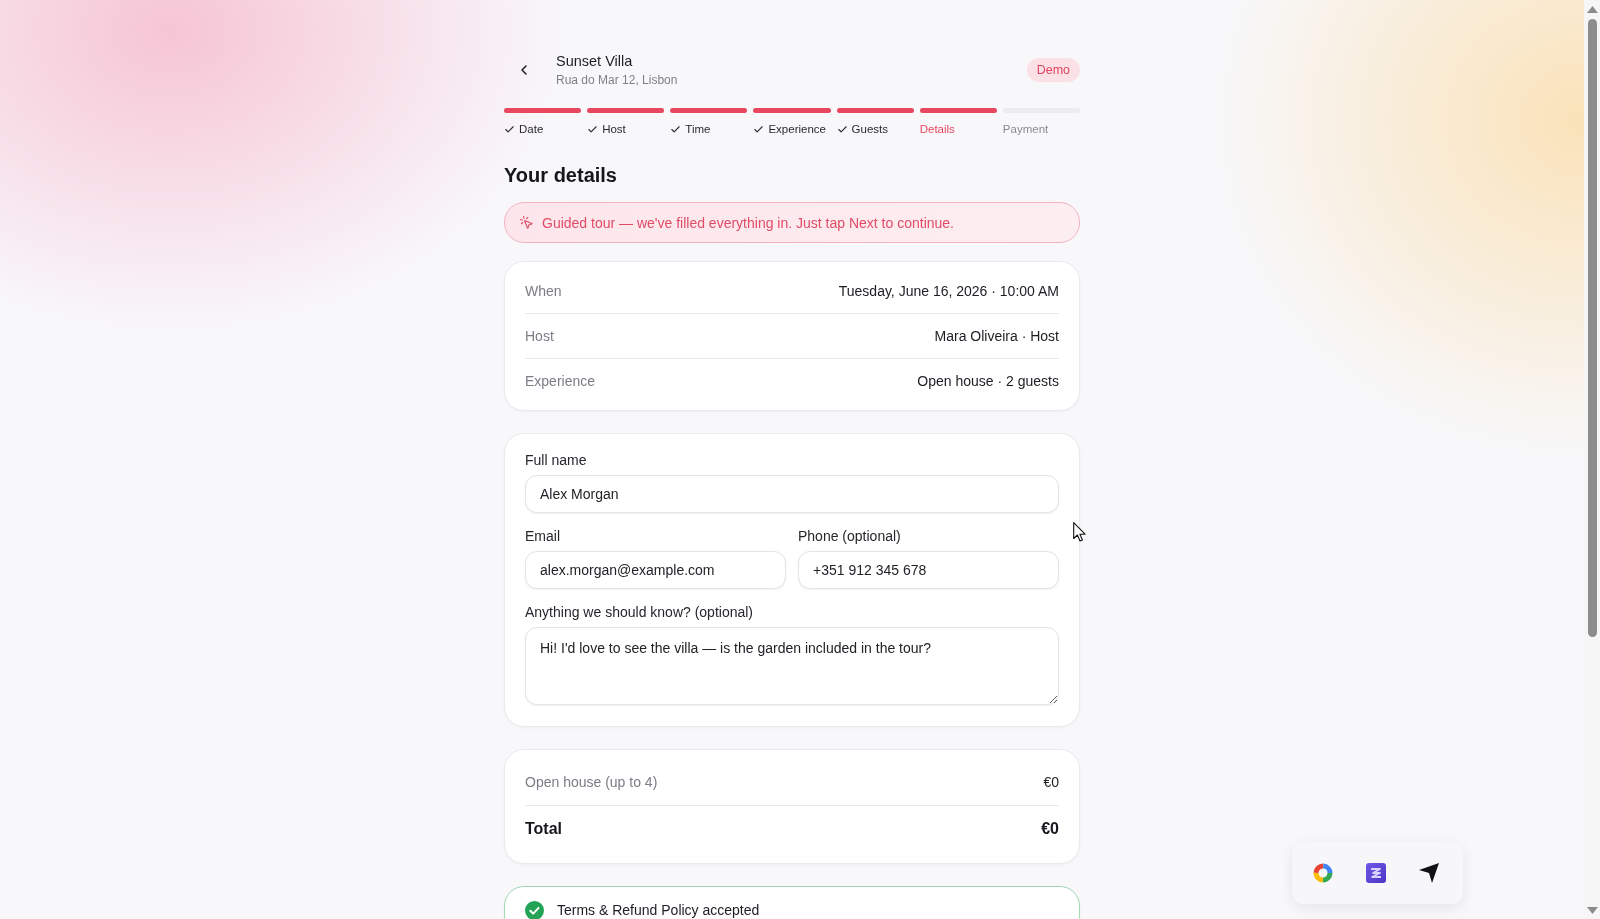 Image resolution: width=1600 pixels, height=919 pixels. What do you see at coordinates (869, 129) in the screenshot?
I see `step-label: Guests` at bounding box center [869, 129].